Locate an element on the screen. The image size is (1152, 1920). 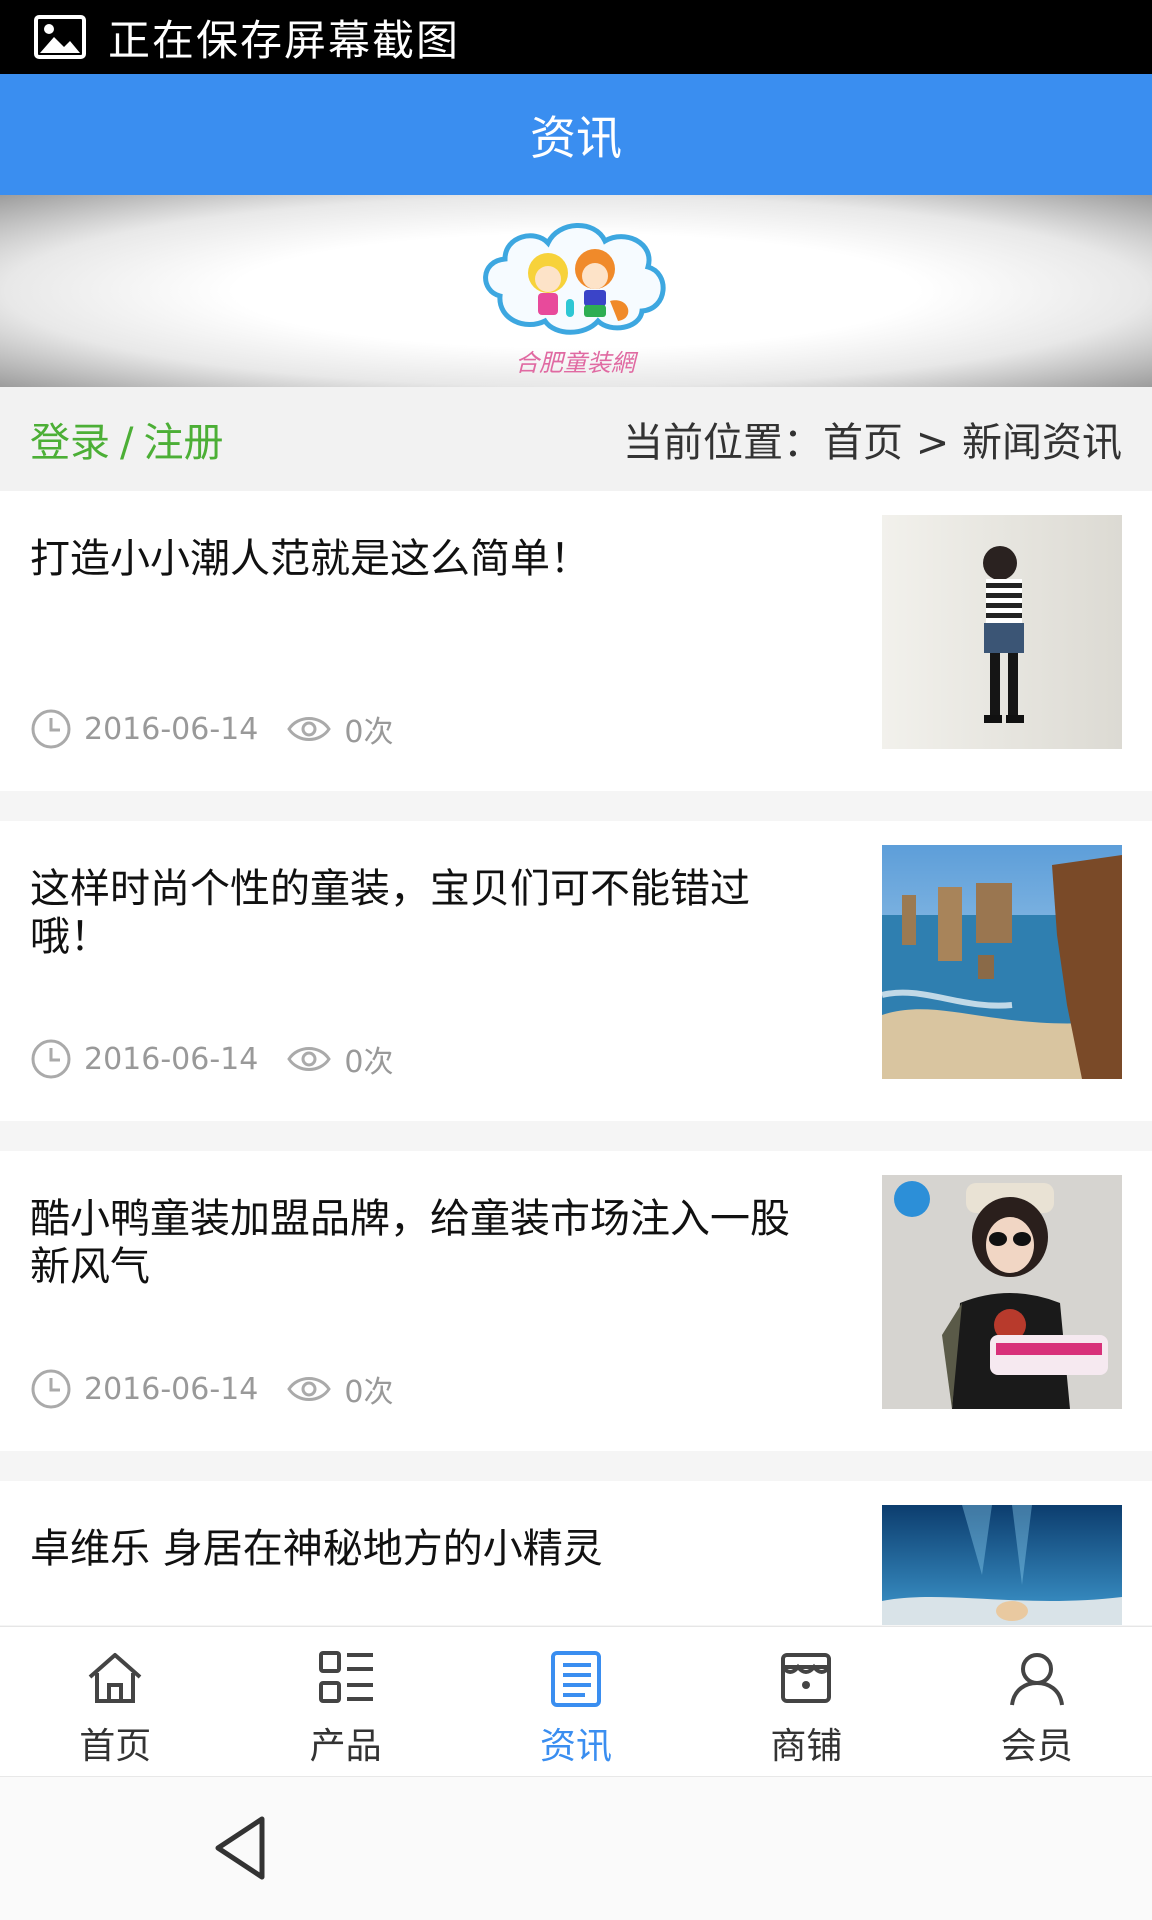
news-title: 这样时尚个性的童装，宝贝们可不能错过哦！ is located at coordinates (415, 913).